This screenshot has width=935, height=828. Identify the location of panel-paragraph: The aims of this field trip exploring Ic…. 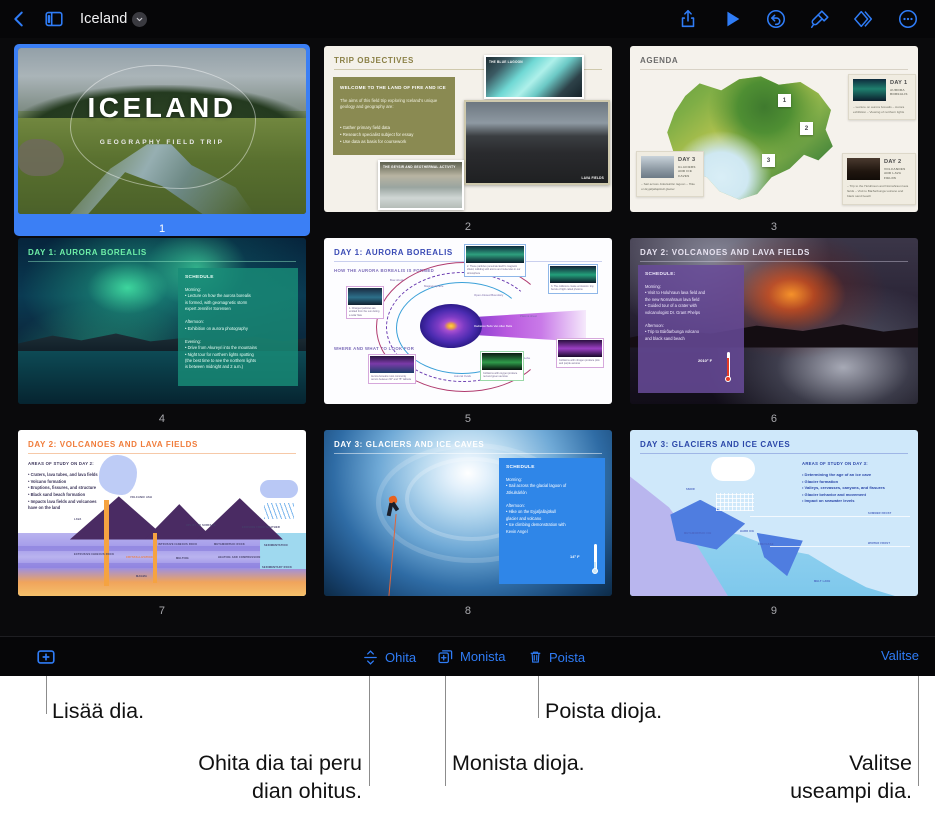
(389, 104).